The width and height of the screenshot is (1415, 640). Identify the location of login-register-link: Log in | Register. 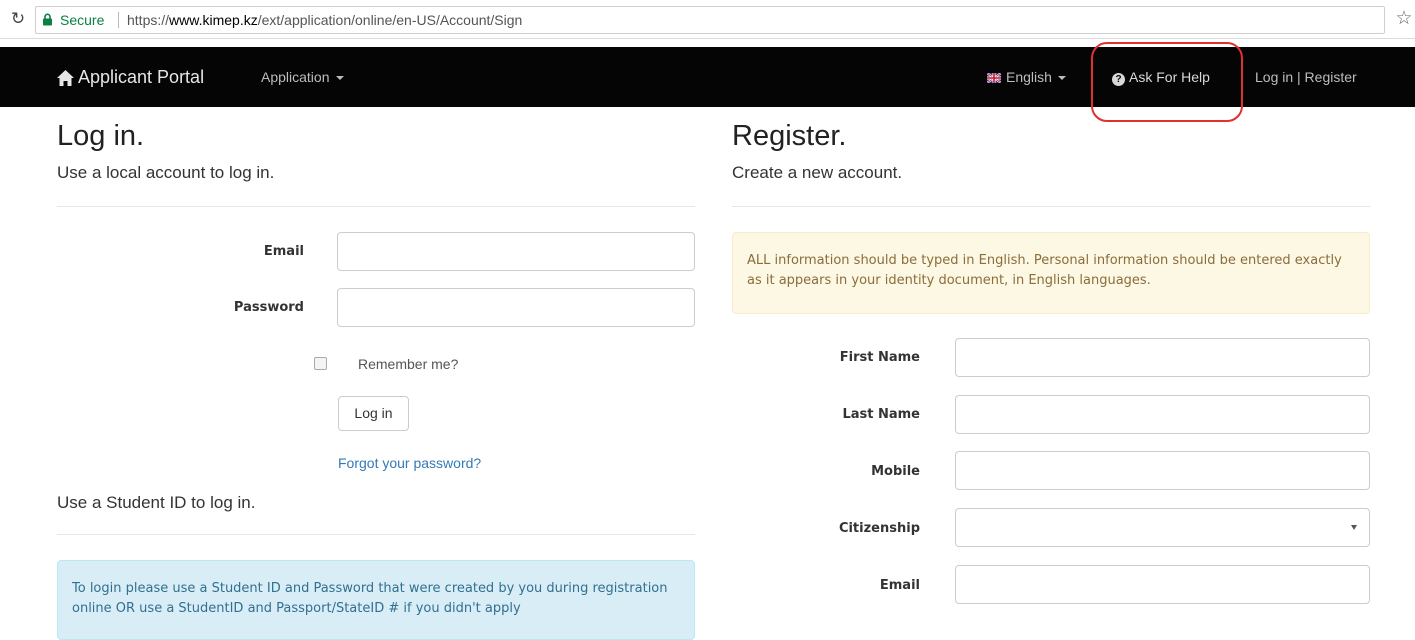
(1306, 77).